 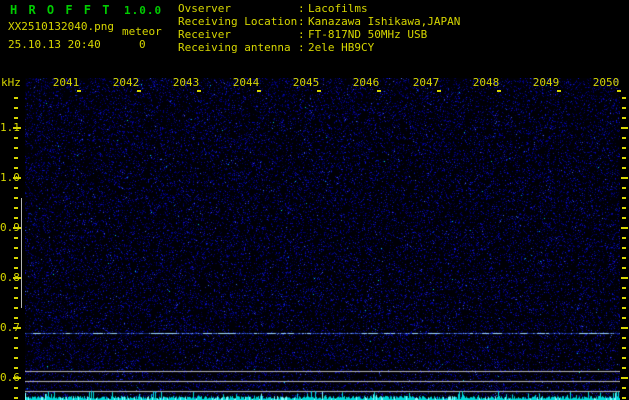 What do you see at coordinates (306, 82) in the screenshot?
I see `time-label: 2045` at bounding box center [306, 82].